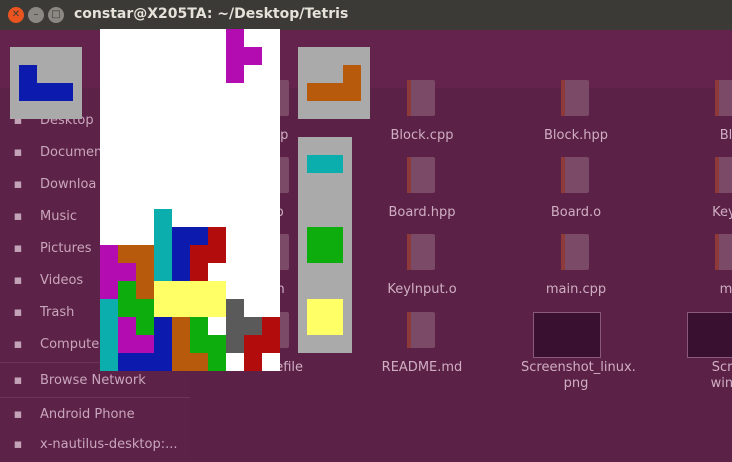  Describe the element at coordinates (95, 416) in the screenshot. I see `sidebar-item-9: ▪ Android Phone` at that location.